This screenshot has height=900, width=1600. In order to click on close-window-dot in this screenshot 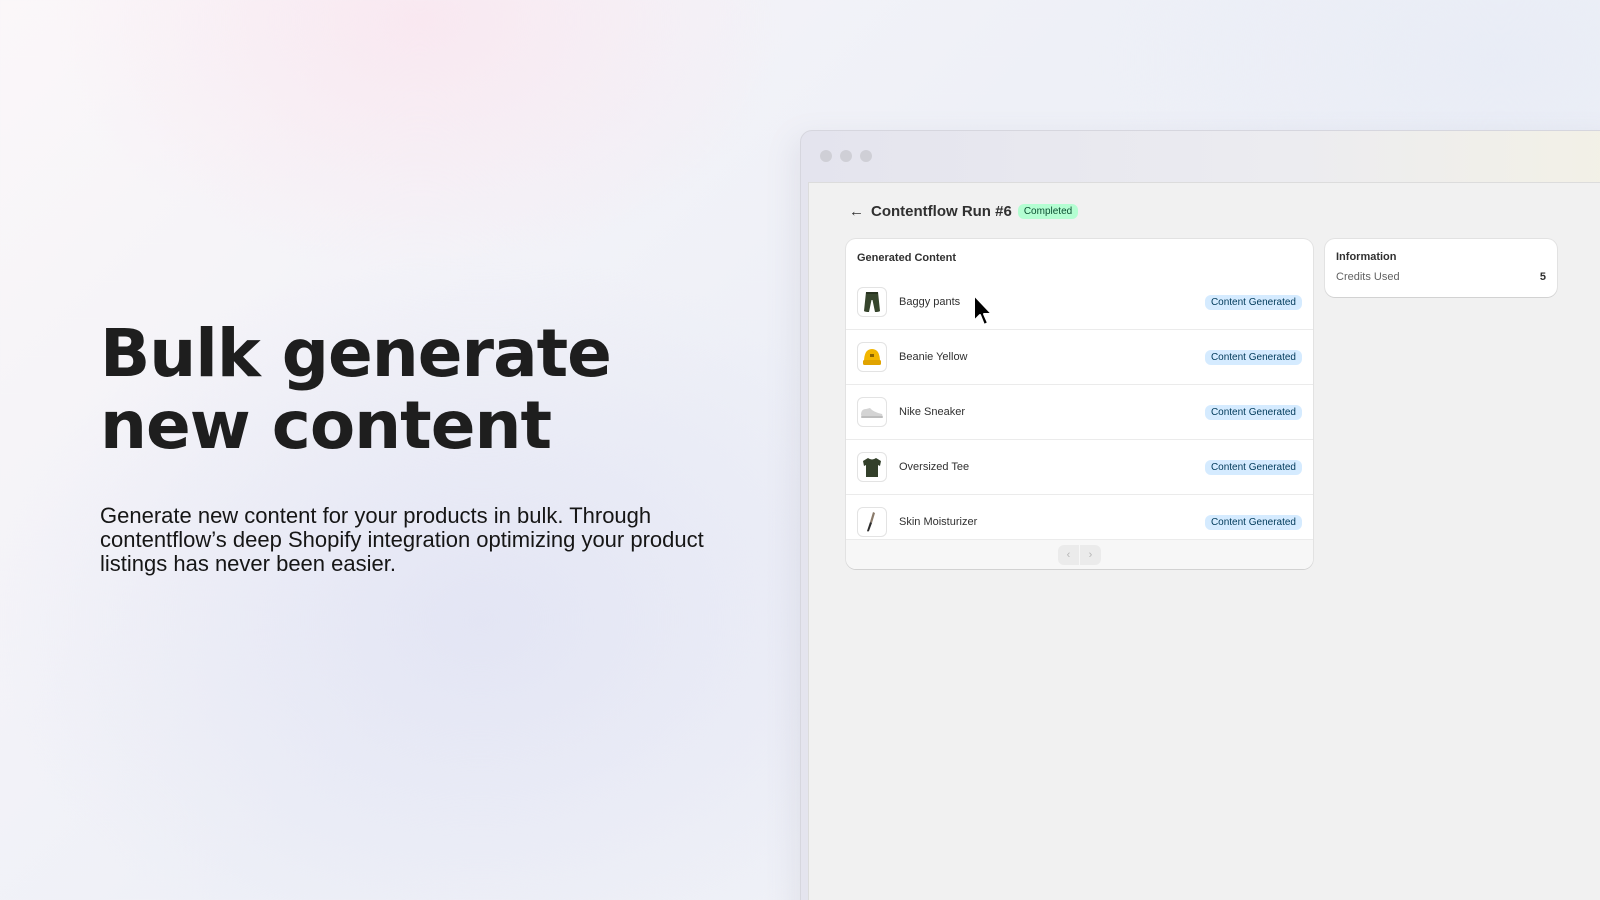, I will do `click(826, 156)`.